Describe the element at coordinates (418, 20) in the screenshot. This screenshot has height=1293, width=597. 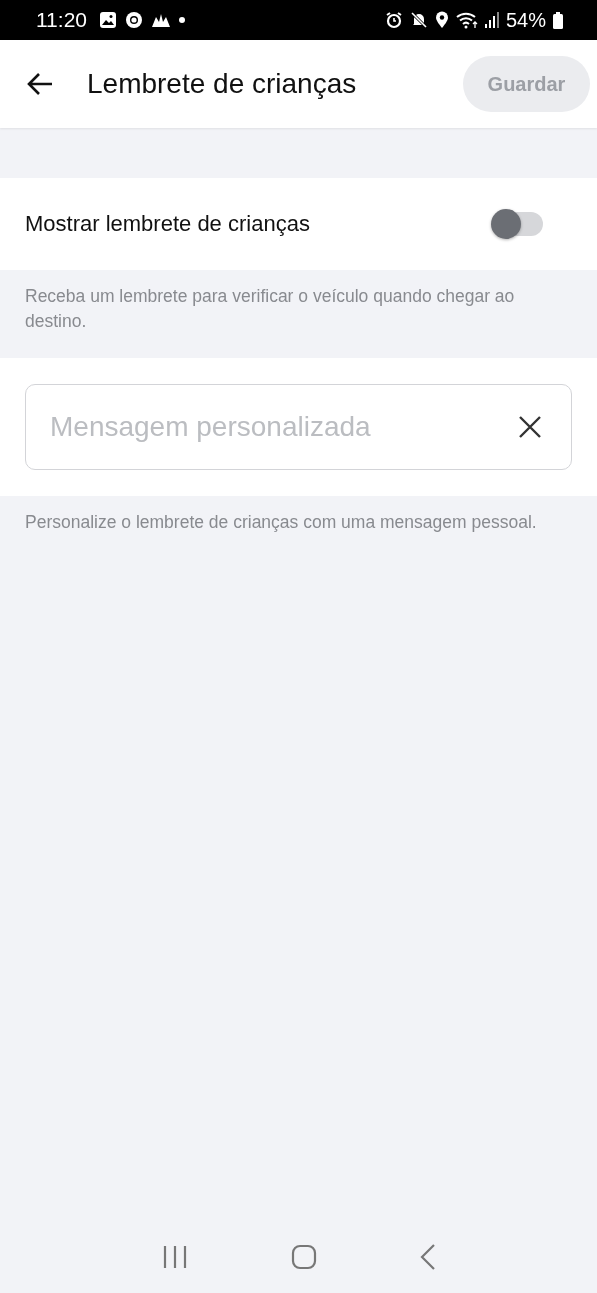
I see `mute-icon` at that location.